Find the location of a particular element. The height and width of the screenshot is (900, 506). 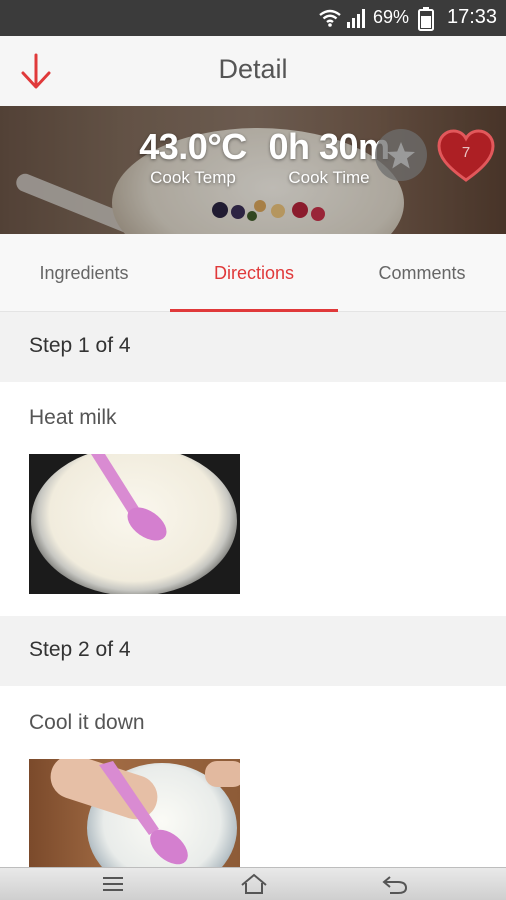

star-icon is located at coordinates (401, 155).